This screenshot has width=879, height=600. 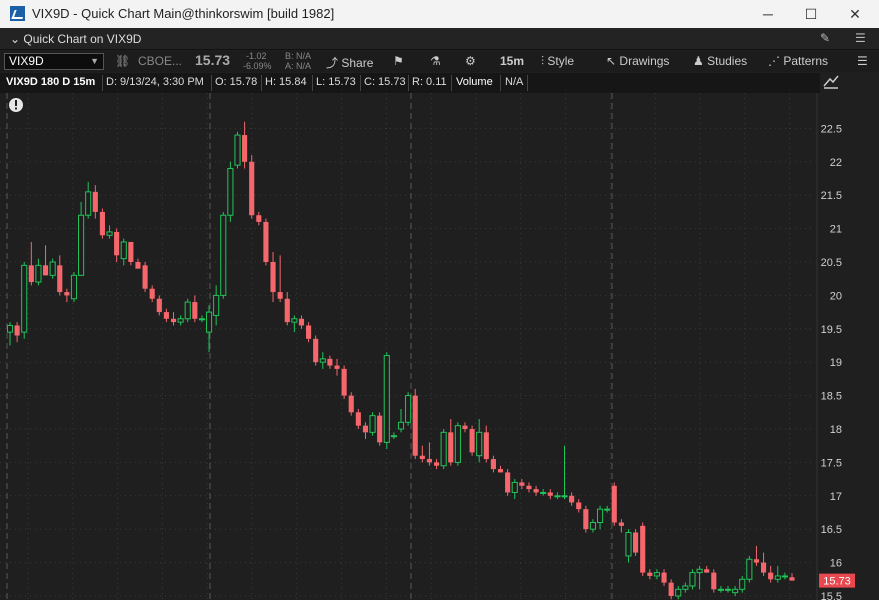 I want to click on price-tick-label: 22.5, so click(x=831, y=129).